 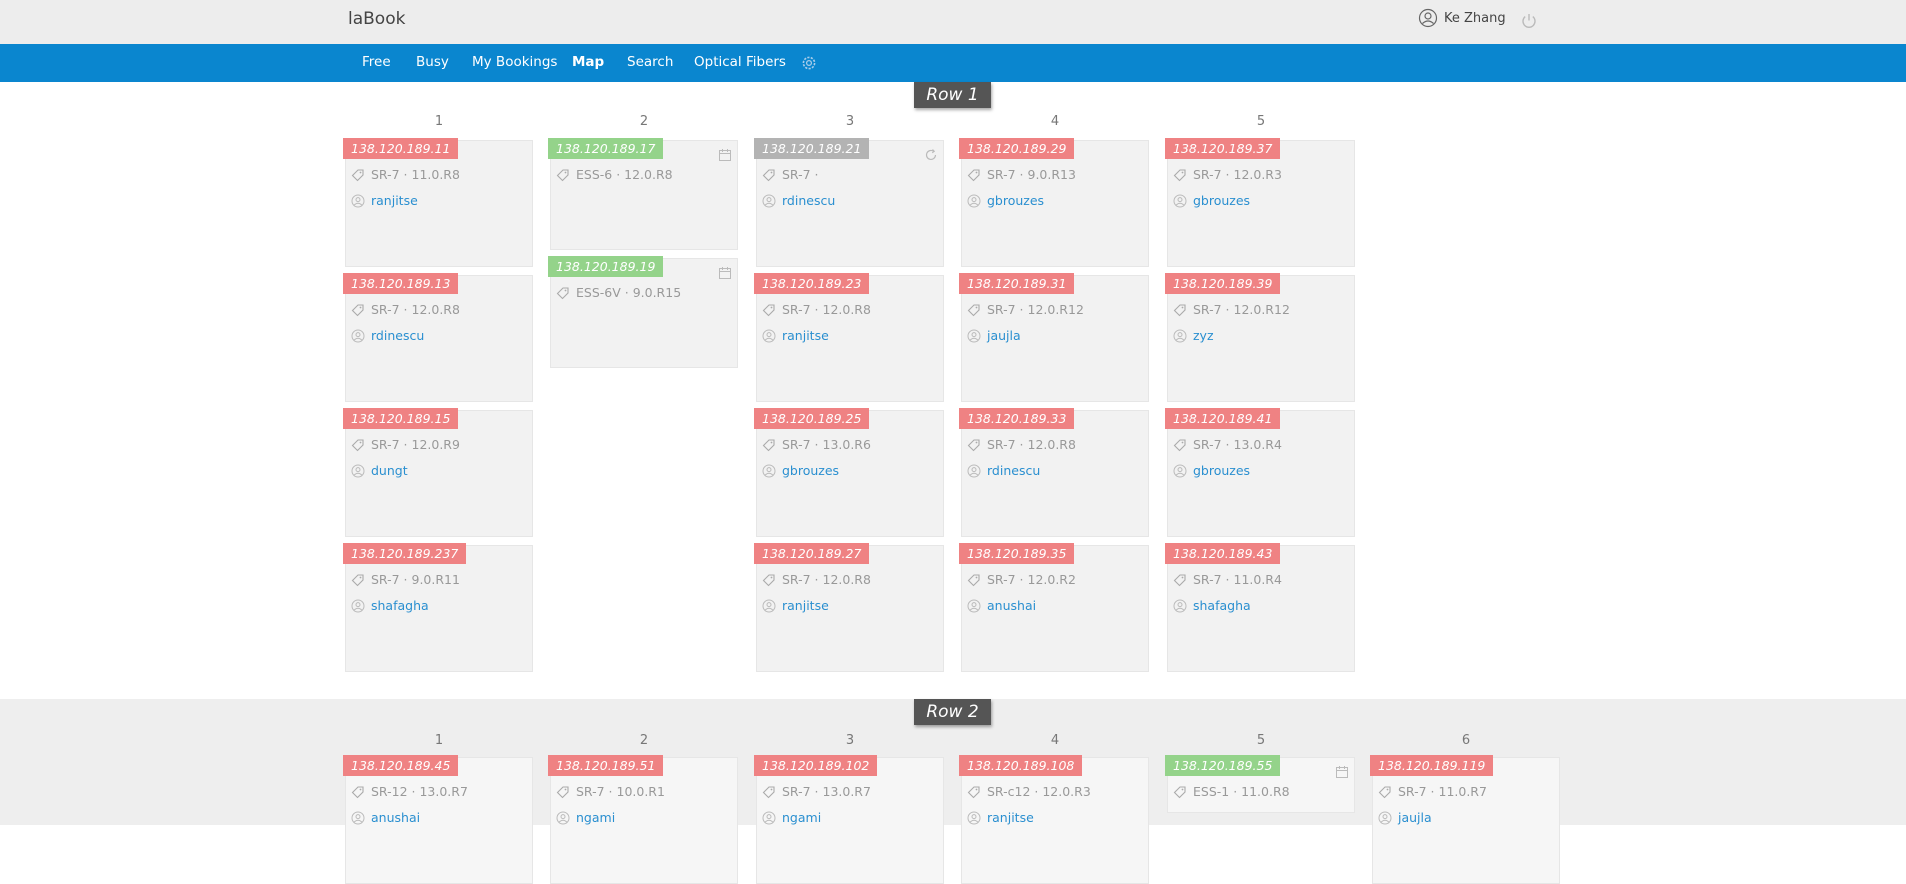 What do you see at coordinates (405, 553) in the screenshot?
I see `ip-label: 138.120.189.237` at bounding box center [405, 553].